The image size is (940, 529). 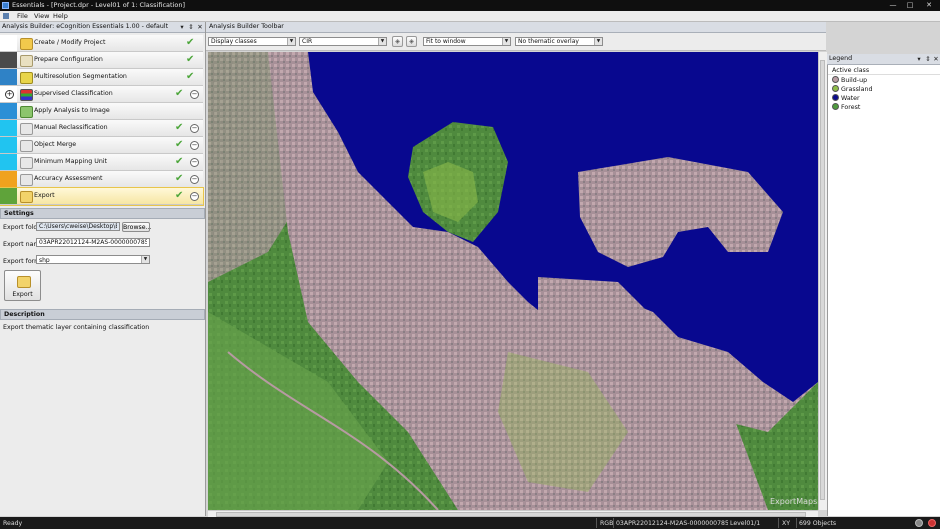 What do you see at coordinates (851, 107) in the screenshot?
I see `legend-item-label: Forest` at bounding box center [851, 107].